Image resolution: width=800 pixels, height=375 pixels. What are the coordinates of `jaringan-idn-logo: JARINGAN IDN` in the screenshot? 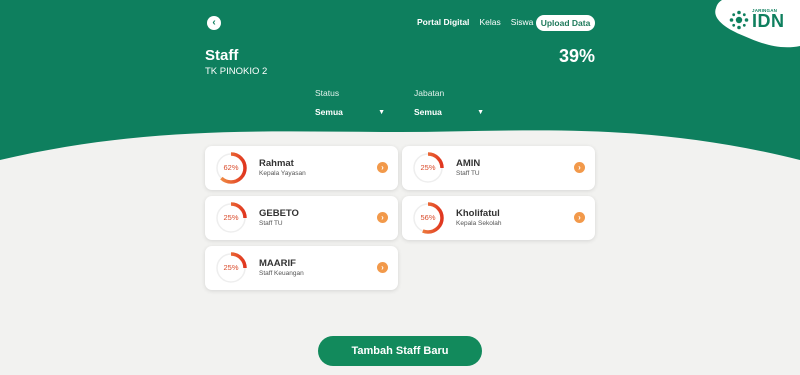 It's located at (759, 19).